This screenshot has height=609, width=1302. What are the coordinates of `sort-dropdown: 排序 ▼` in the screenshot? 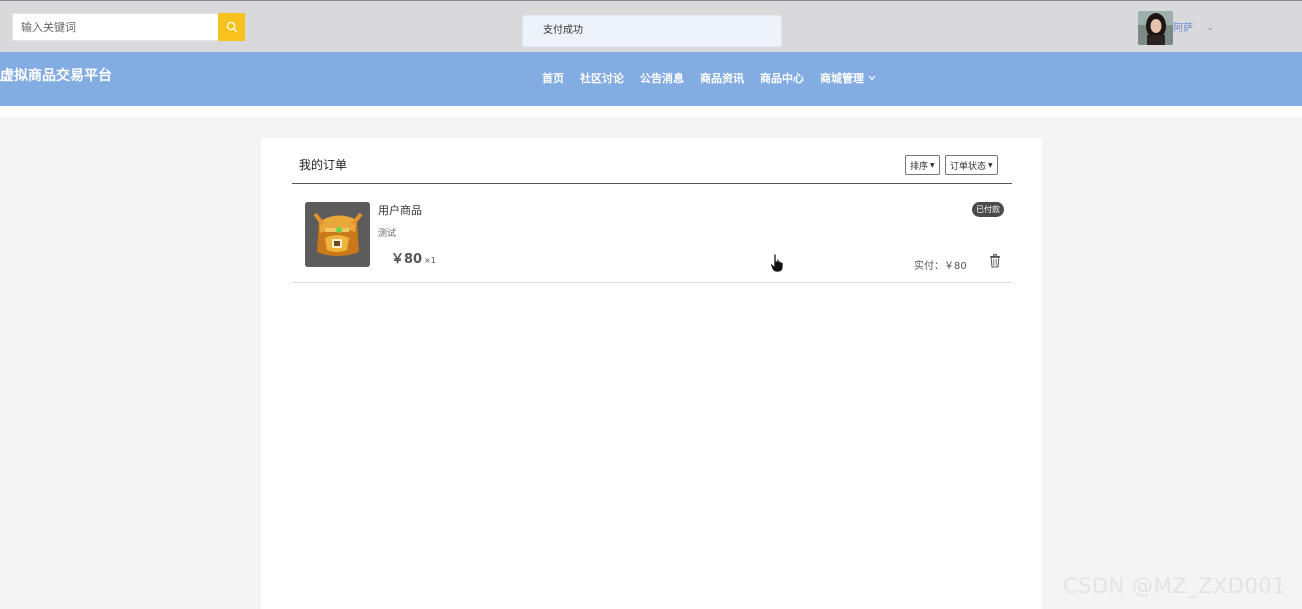 It's located at (922, 165).